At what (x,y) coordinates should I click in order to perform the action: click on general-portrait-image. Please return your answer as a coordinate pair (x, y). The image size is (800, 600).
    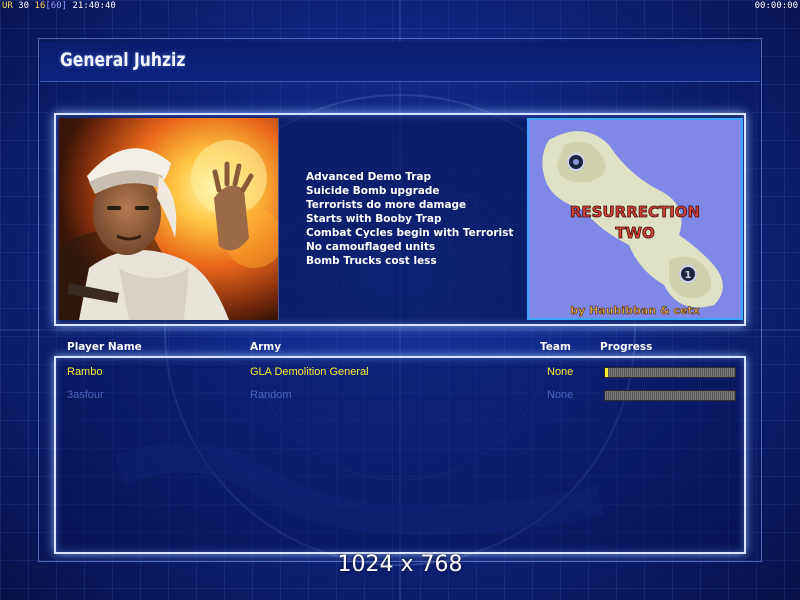
    Looking at the image, I should click on (168, 219).